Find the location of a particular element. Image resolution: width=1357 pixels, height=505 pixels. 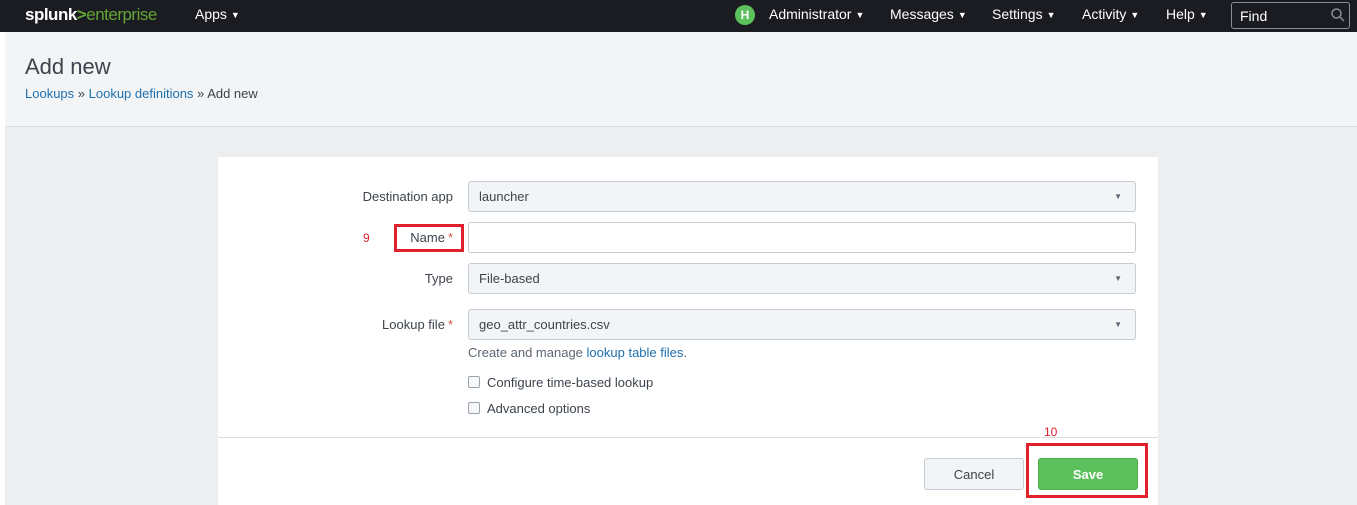

breadcrumb: Lookups » Lookup definitions » Add new is located at coordinates (141, 93).